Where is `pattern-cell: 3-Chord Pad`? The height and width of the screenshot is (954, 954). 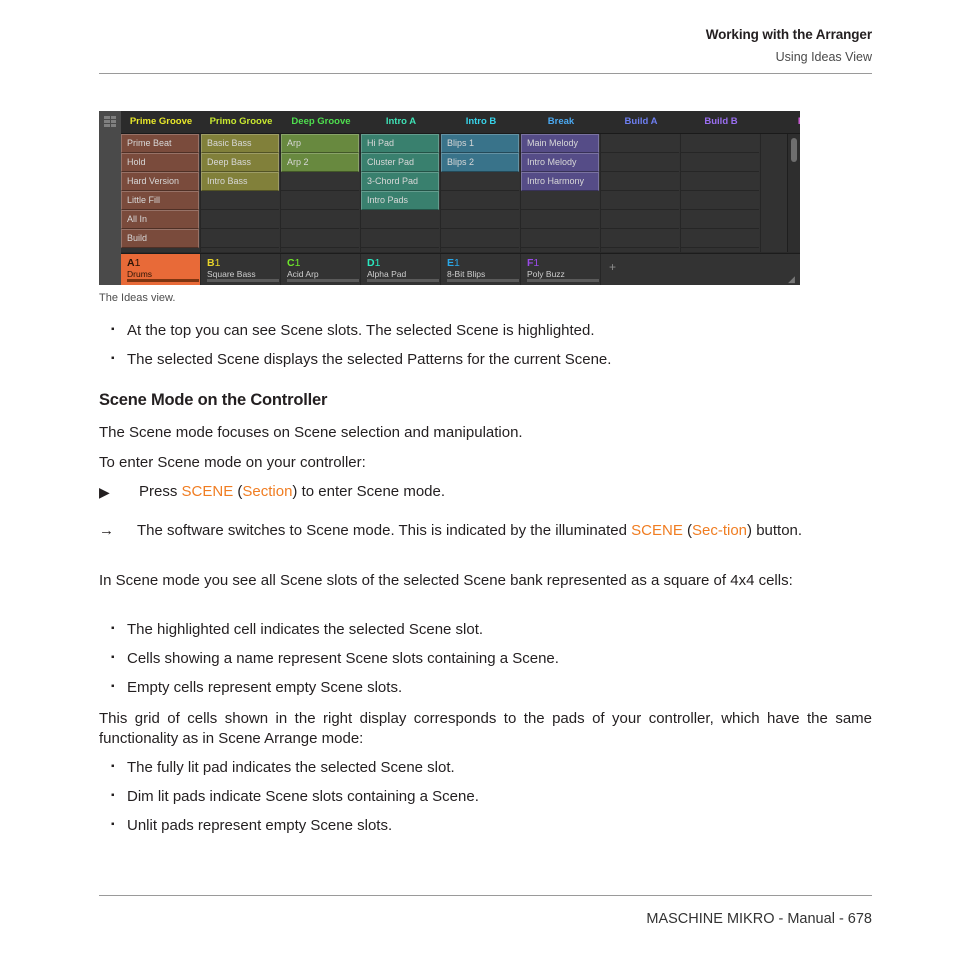 pattern-cell: 3-Chord Pad is located at coordinates (400, 181).